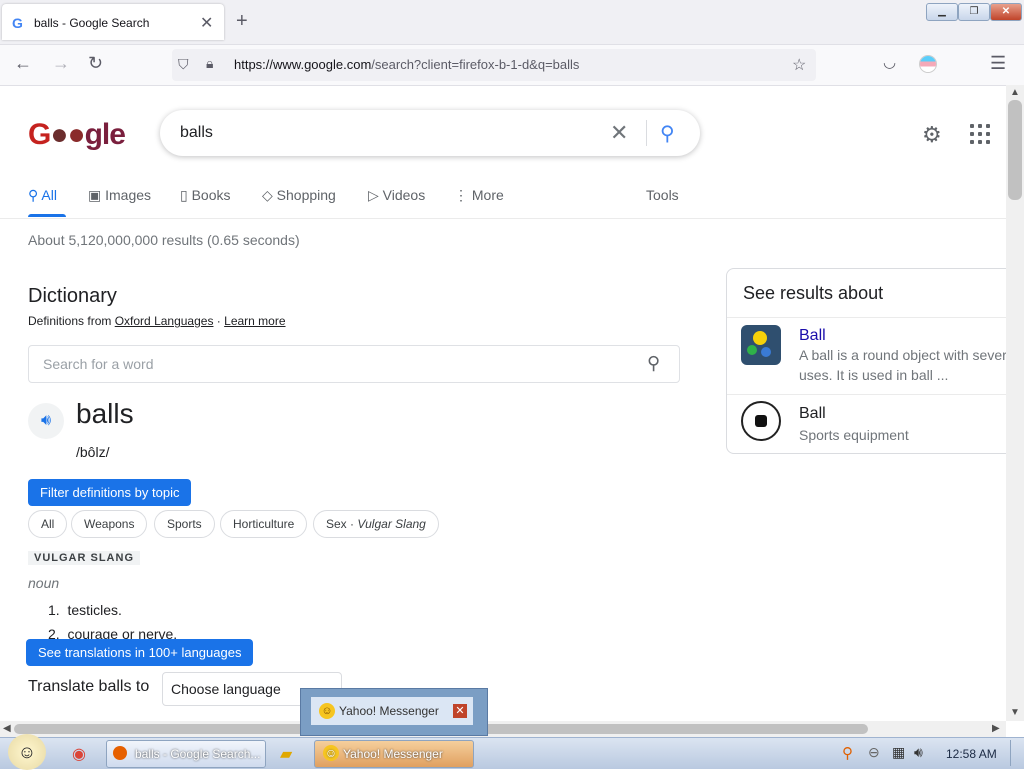 The height and width of the screenshot is (770, 1024). What do you see at coordinates (186, 195) in the screenshot?
I see `book-icon: ▯` at bounding box center [186, 195].